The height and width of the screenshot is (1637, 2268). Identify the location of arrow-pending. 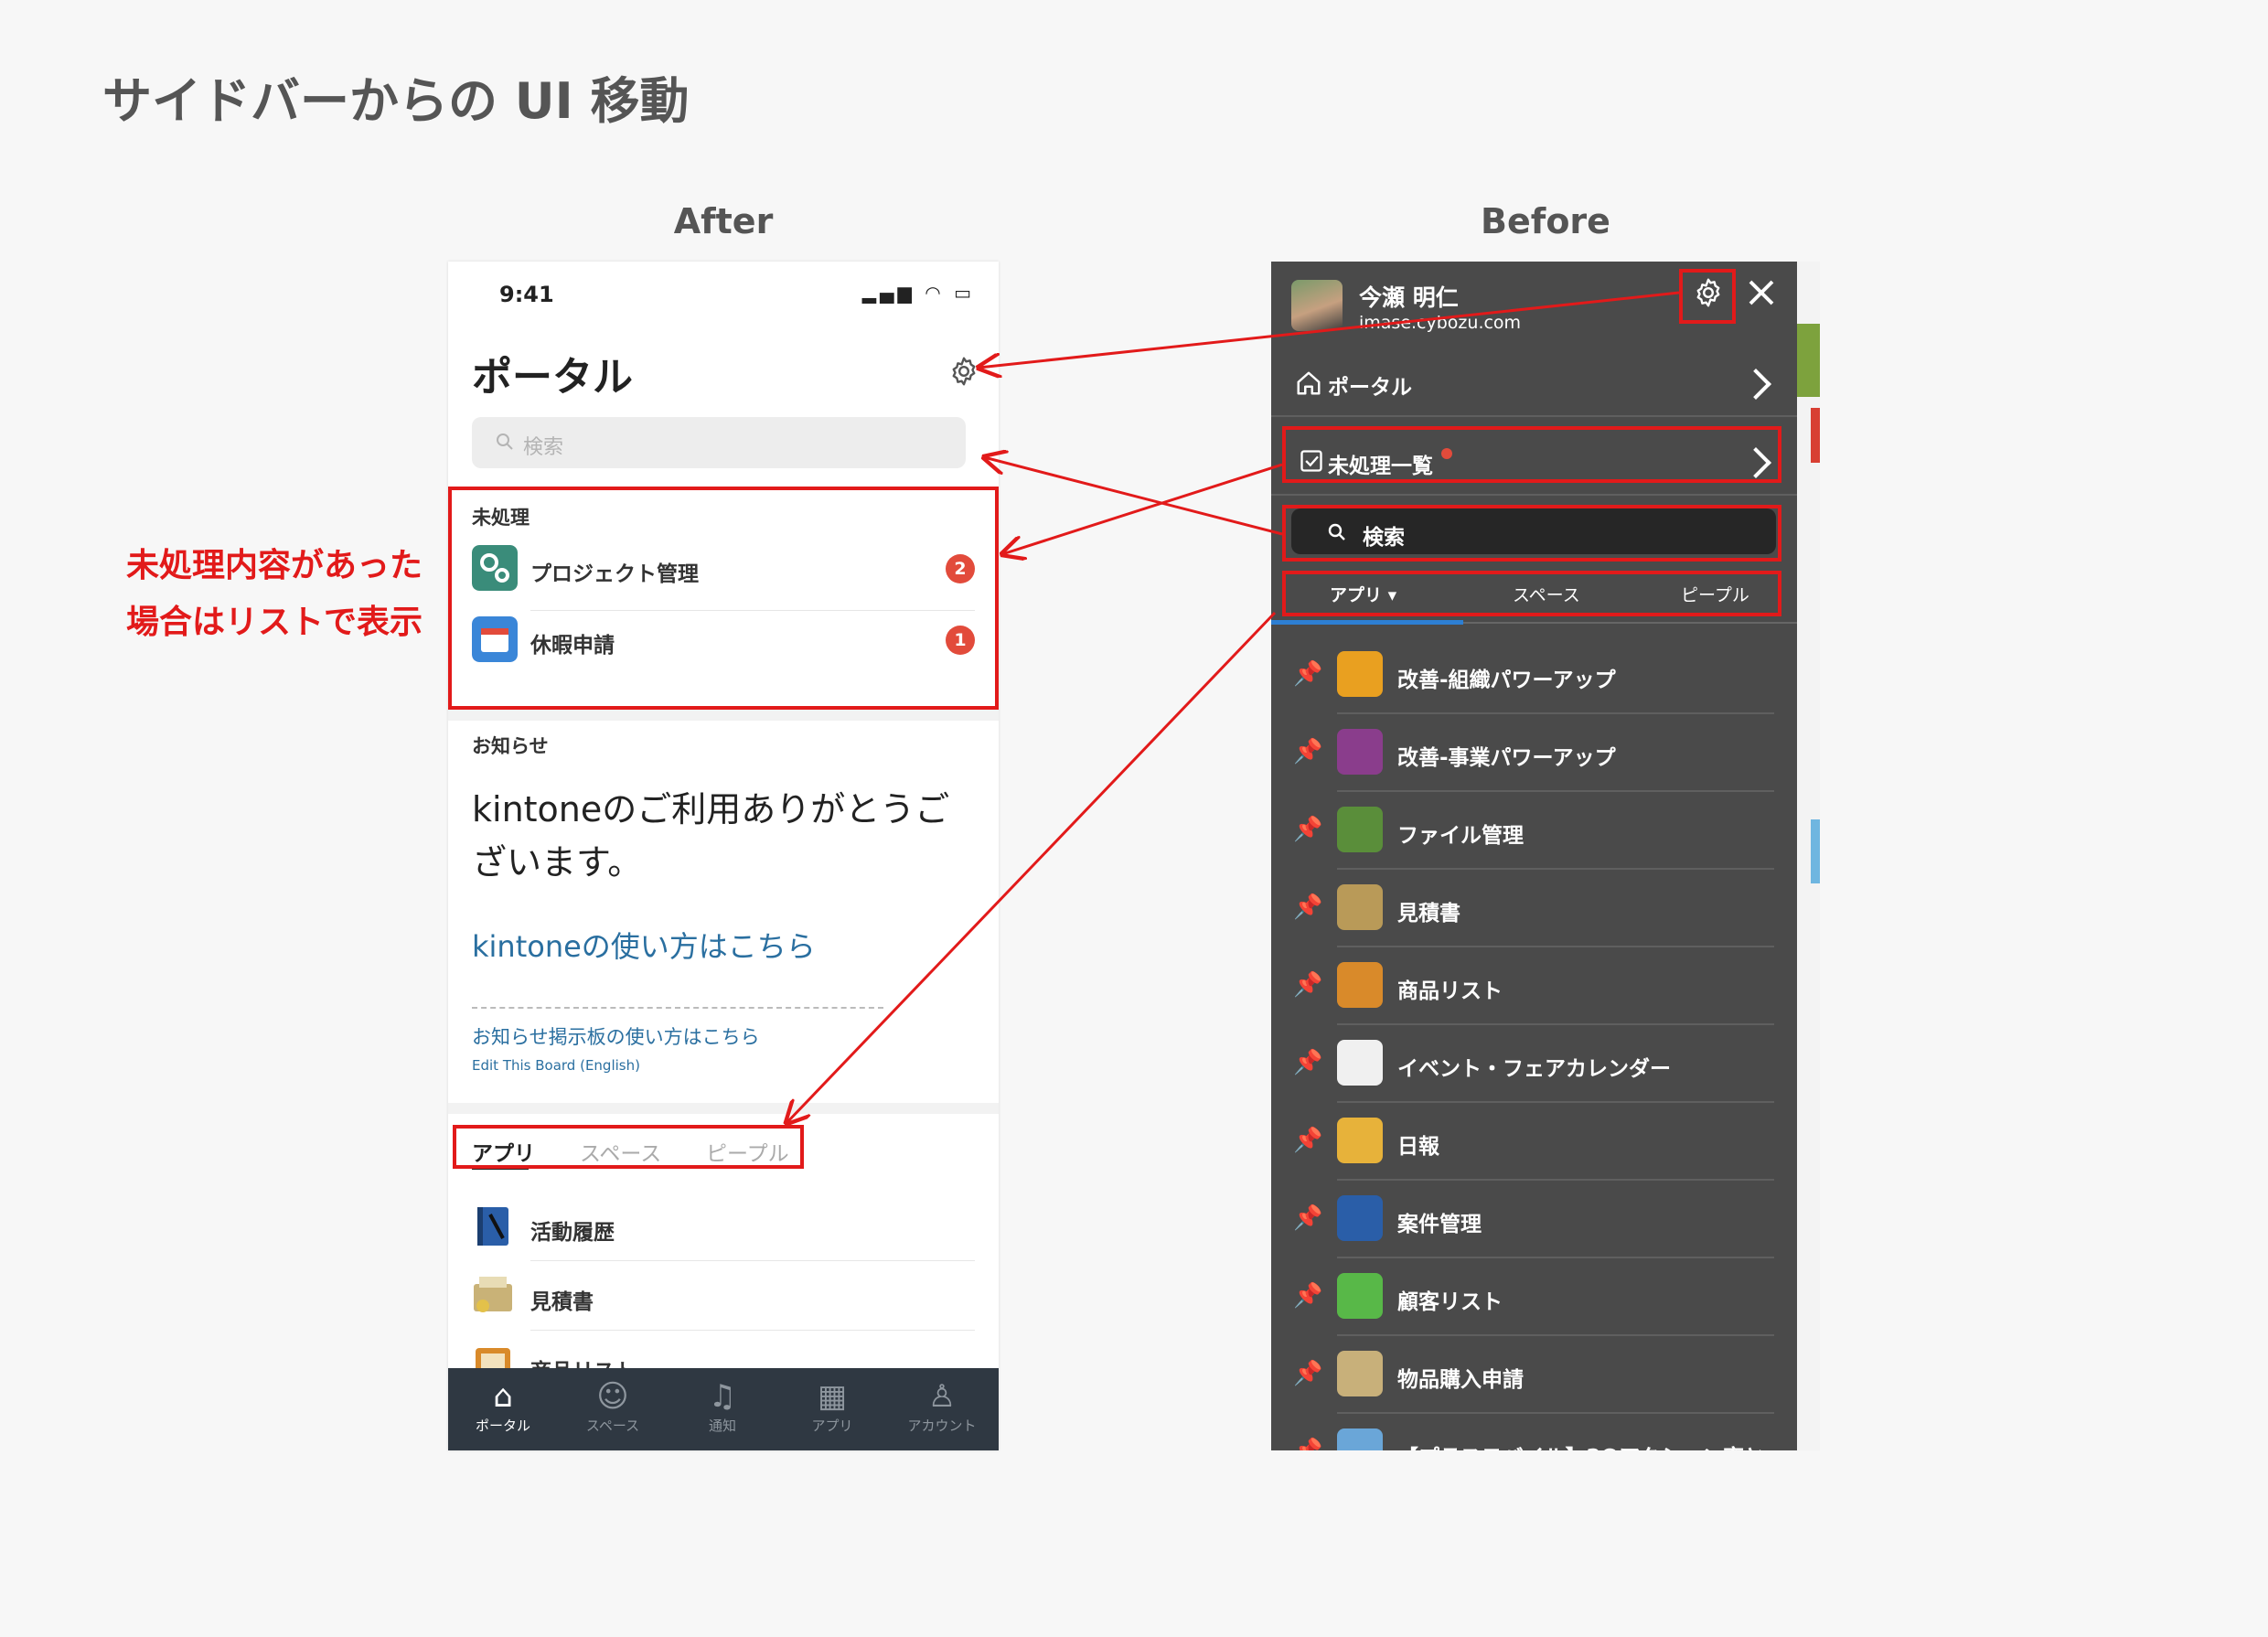
(1142, 508).